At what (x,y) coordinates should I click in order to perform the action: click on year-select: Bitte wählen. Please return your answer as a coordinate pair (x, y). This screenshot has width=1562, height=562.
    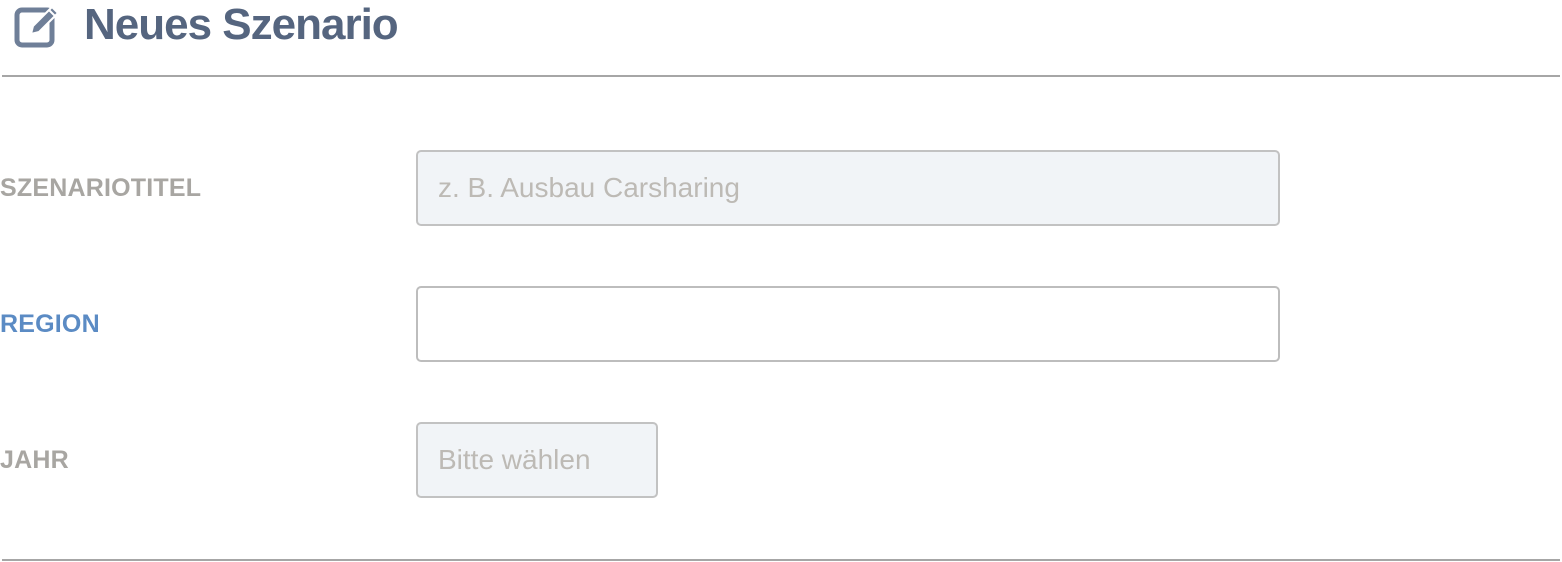
    Looking at the image, I should click on (537, 460).